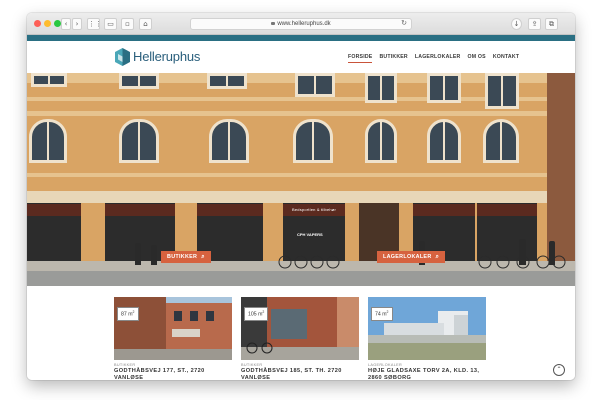 This screenshot has width=602, height=400. I want to click on nav-item-butikker: BUTIKKER, so click(393, 58).